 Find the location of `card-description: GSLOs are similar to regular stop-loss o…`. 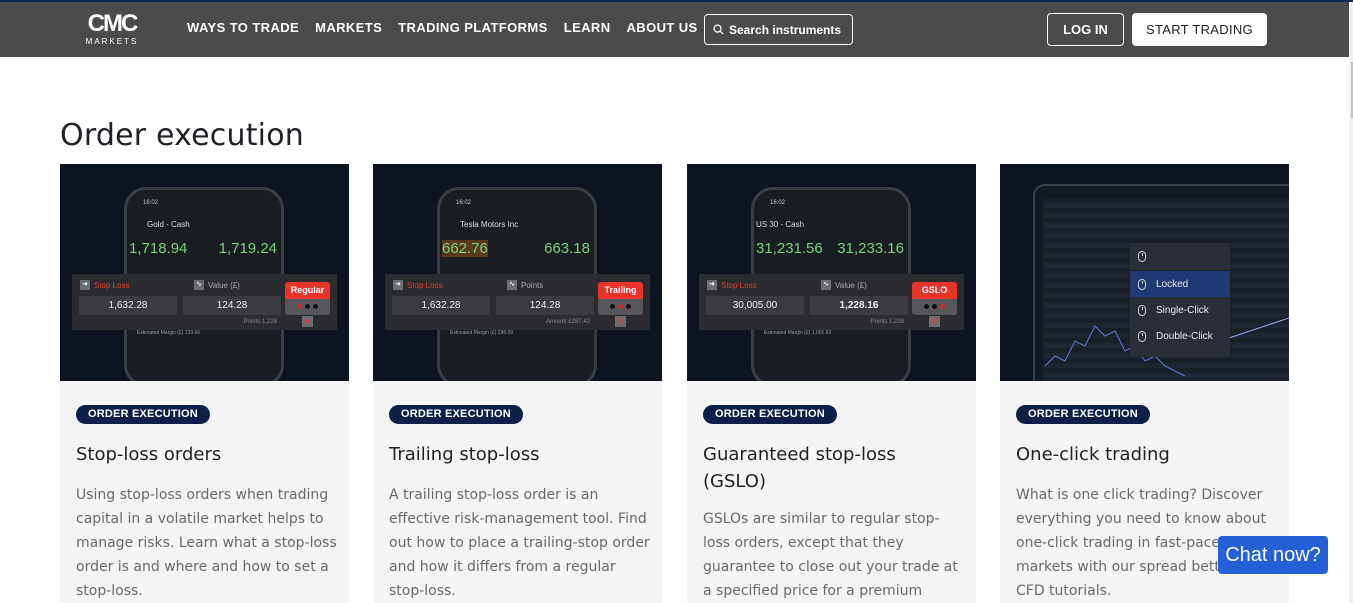

card-description: GSLOs are similar to regular stop-loss o… is located at coordinates (830, 555).